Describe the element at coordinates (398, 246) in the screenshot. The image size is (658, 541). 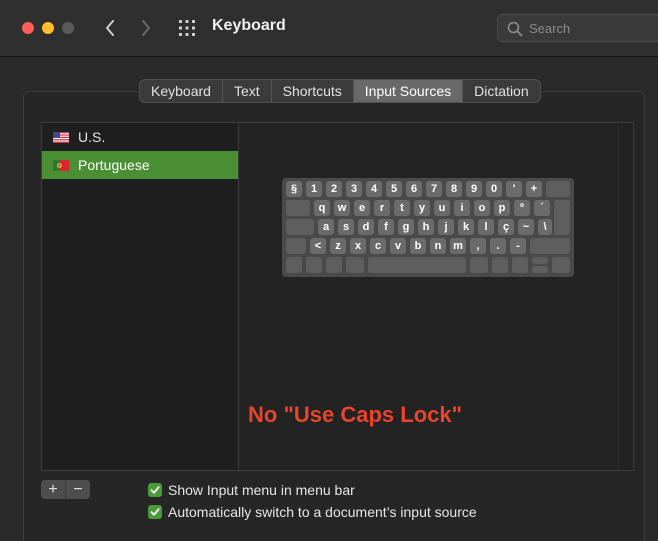
I see `key: v` at that location.